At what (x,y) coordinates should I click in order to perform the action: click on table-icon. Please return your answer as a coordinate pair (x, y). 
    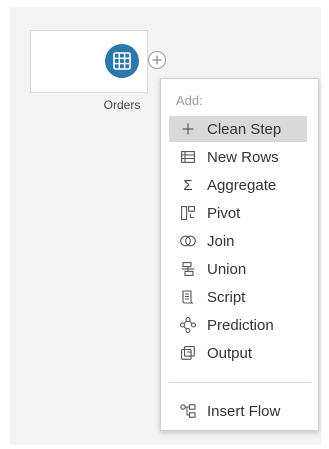
    Looking at the image, I should click on (122, 61).